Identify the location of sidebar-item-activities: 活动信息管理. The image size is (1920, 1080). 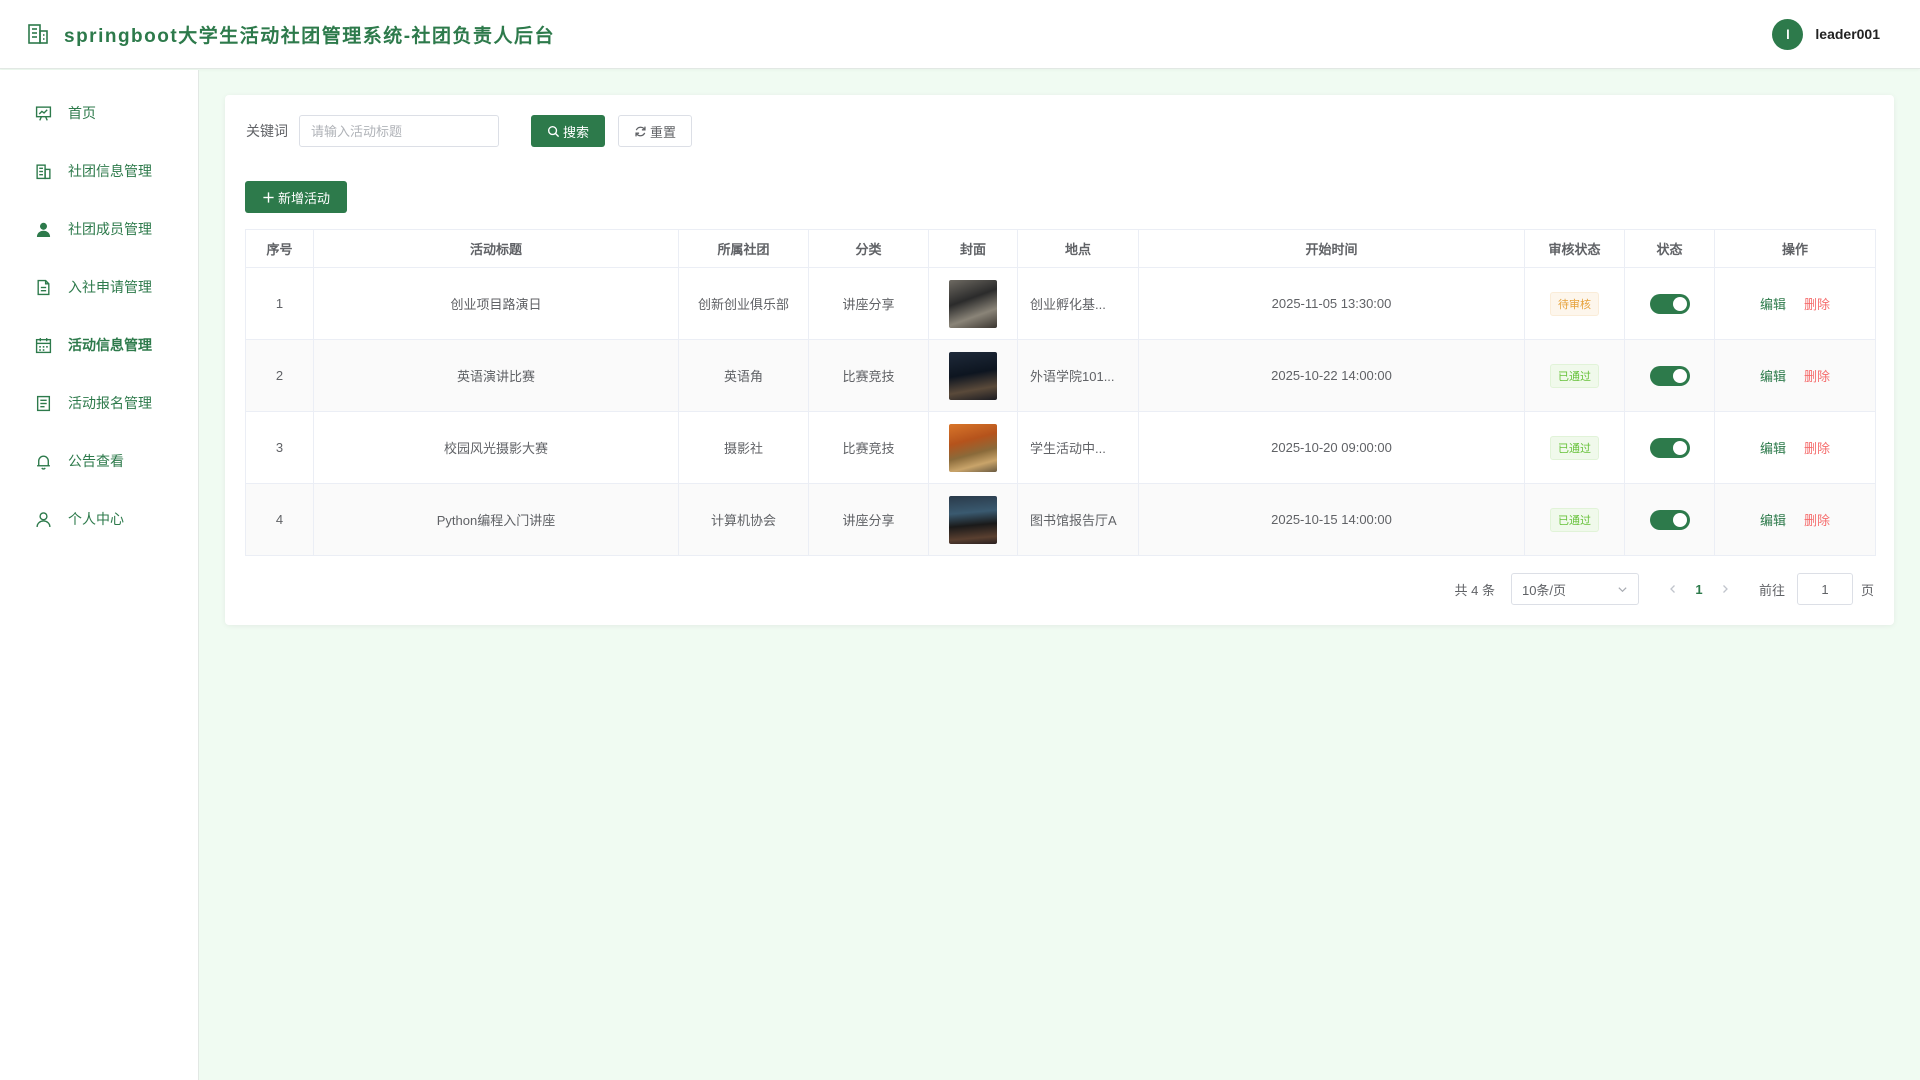
(99, 345).